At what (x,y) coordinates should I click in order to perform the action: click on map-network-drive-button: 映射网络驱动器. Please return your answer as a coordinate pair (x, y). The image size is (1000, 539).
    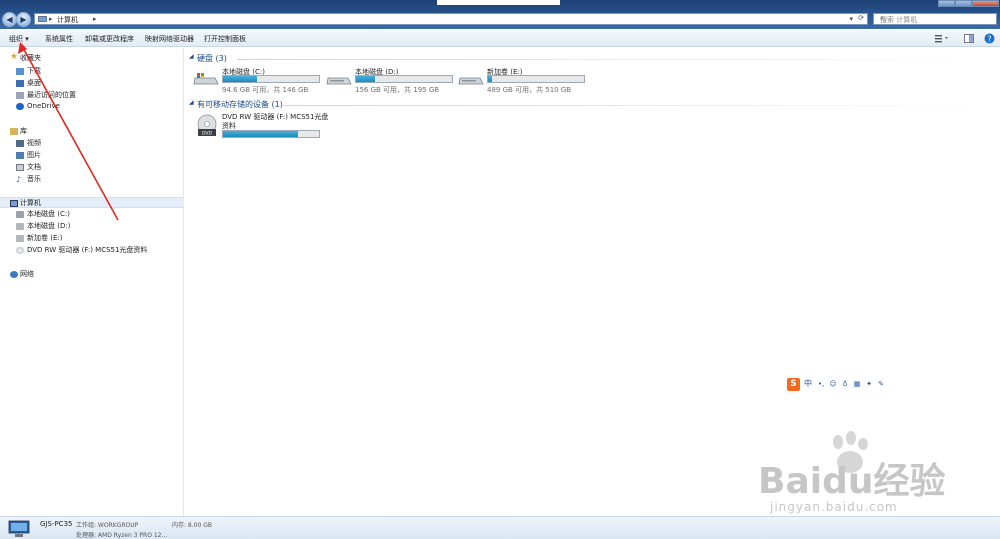
    Looking at the image, I should click on (169, 39).